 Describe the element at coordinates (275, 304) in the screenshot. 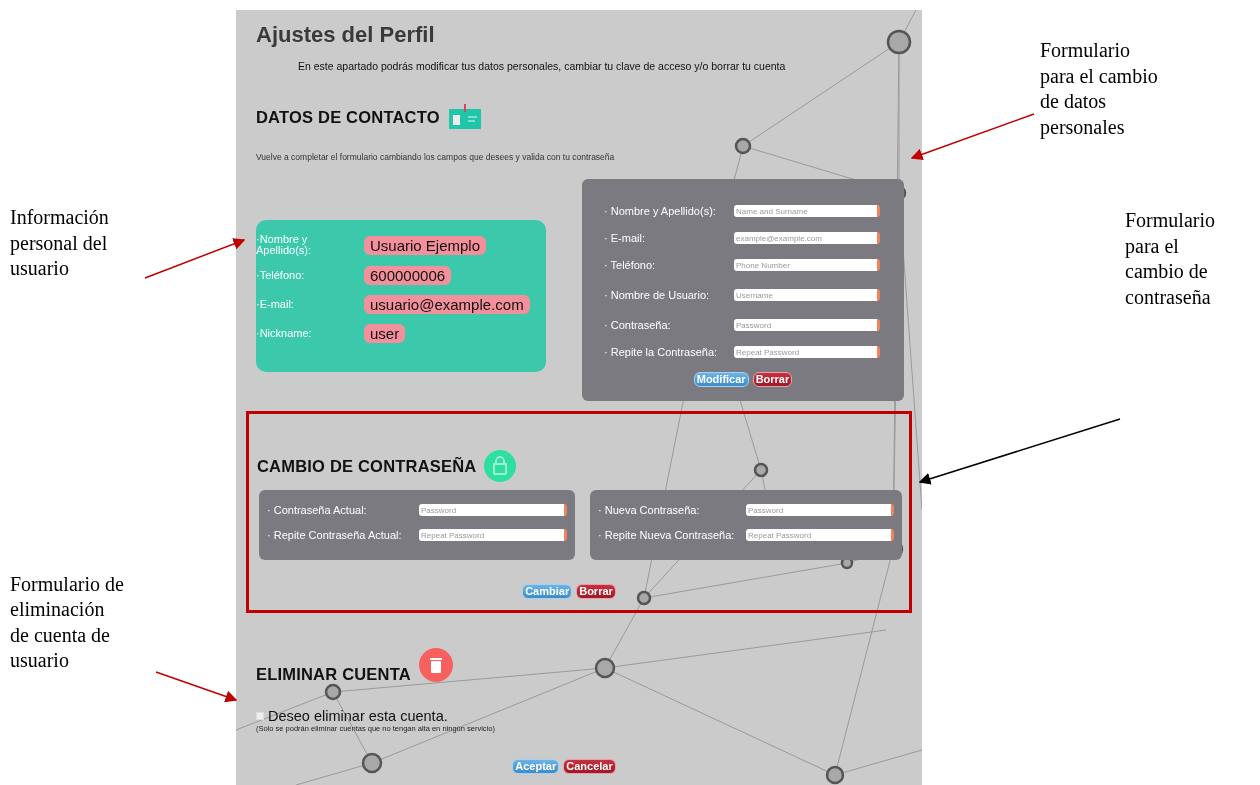

I see `profile-label: ·E-mail:` at that location.